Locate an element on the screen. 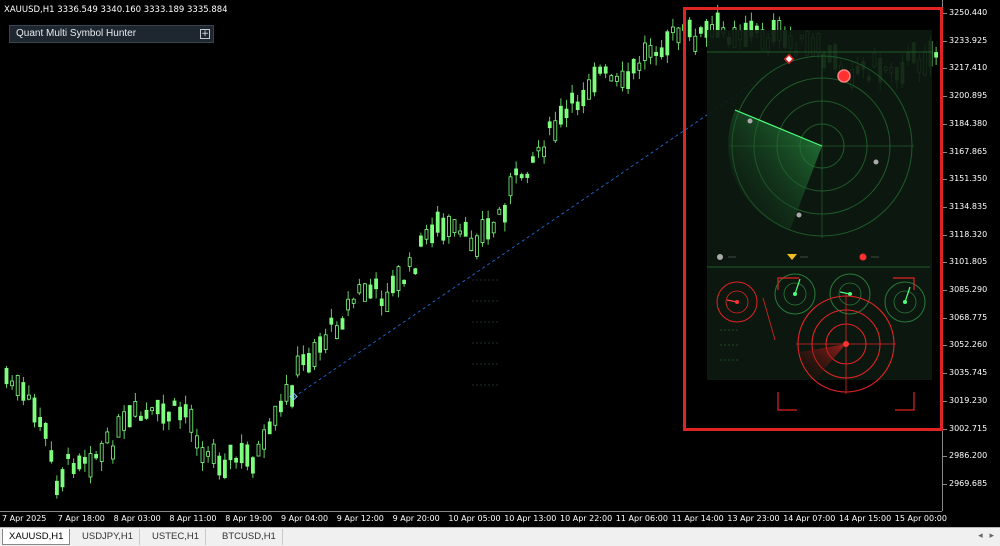 Image resolution: width=1000 pixels, height=546 pixels. price-label: 3101.805 is located at coordinates (968, 262).